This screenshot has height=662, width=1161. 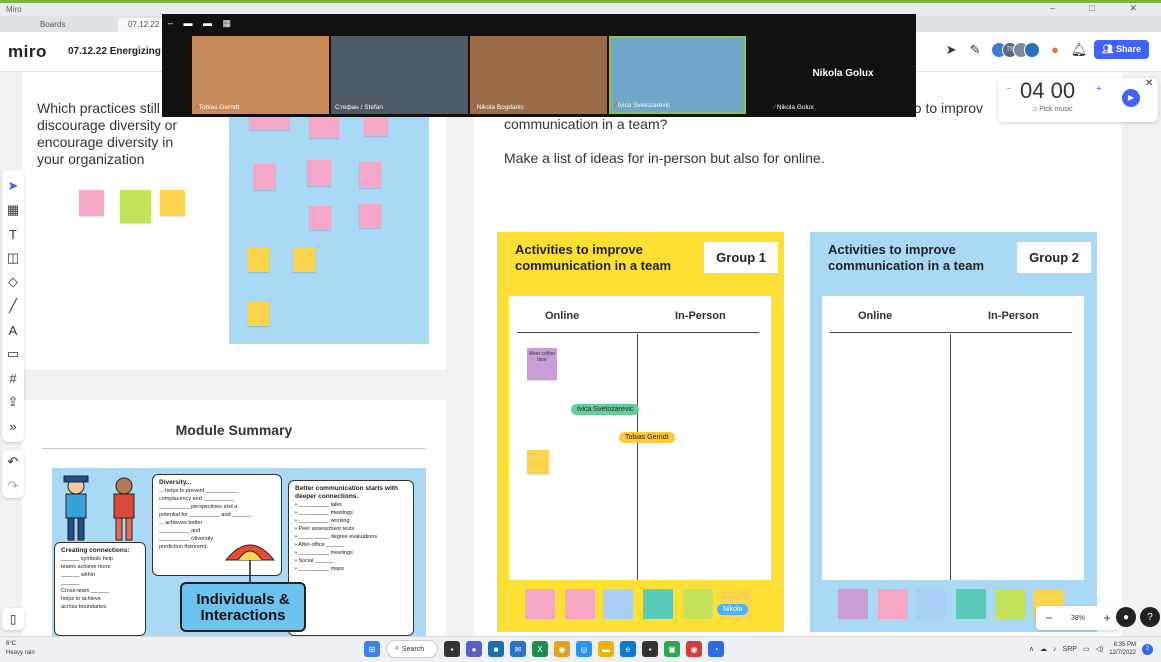 What do you see at coordinates (1078, 100) in the screenshot?
I see `timer-widget: − 04 00 + ♫ Pick music ▶ ✕` at bounding box center [1078, 100].